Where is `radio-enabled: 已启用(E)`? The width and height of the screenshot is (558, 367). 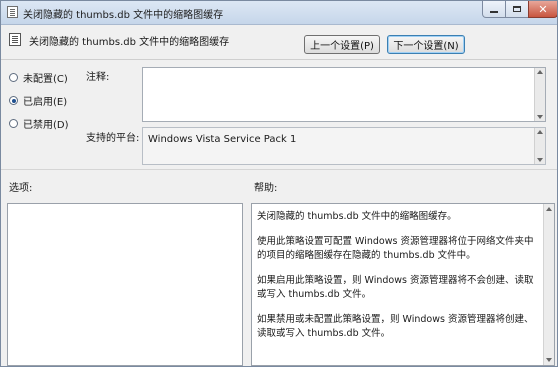
radio-enabled: 已启用(E) is located at coordinates (38, 100).